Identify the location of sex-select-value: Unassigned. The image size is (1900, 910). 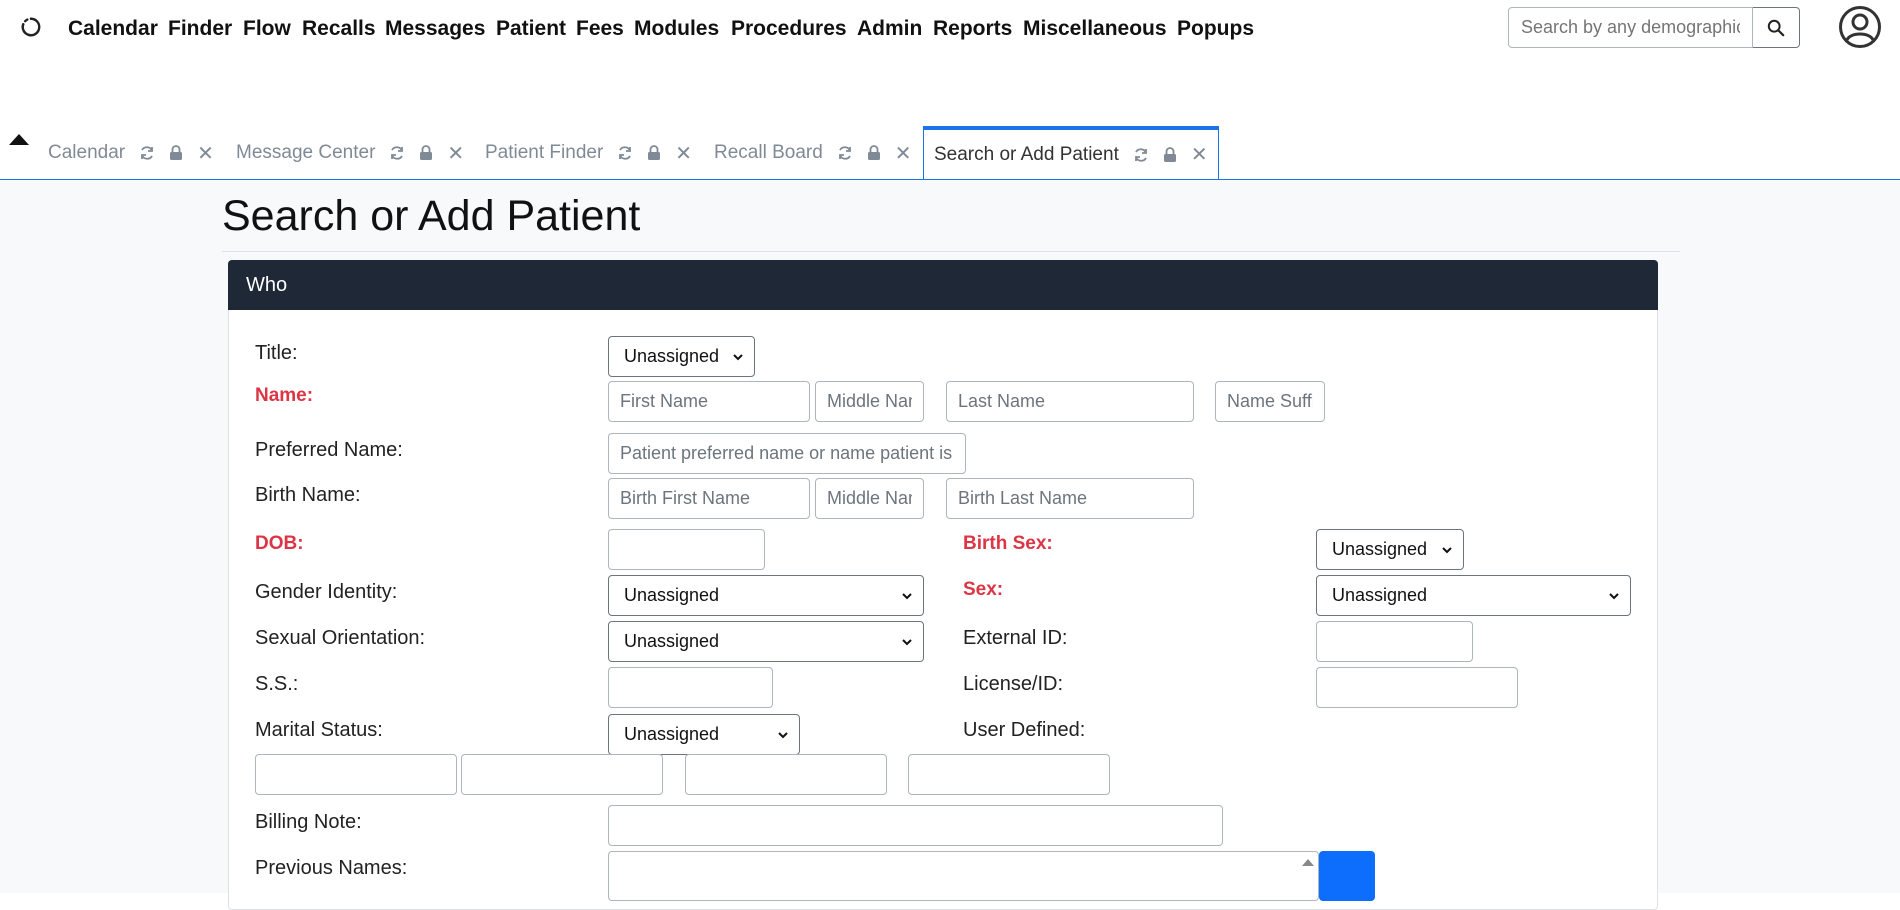
(1380, 595).